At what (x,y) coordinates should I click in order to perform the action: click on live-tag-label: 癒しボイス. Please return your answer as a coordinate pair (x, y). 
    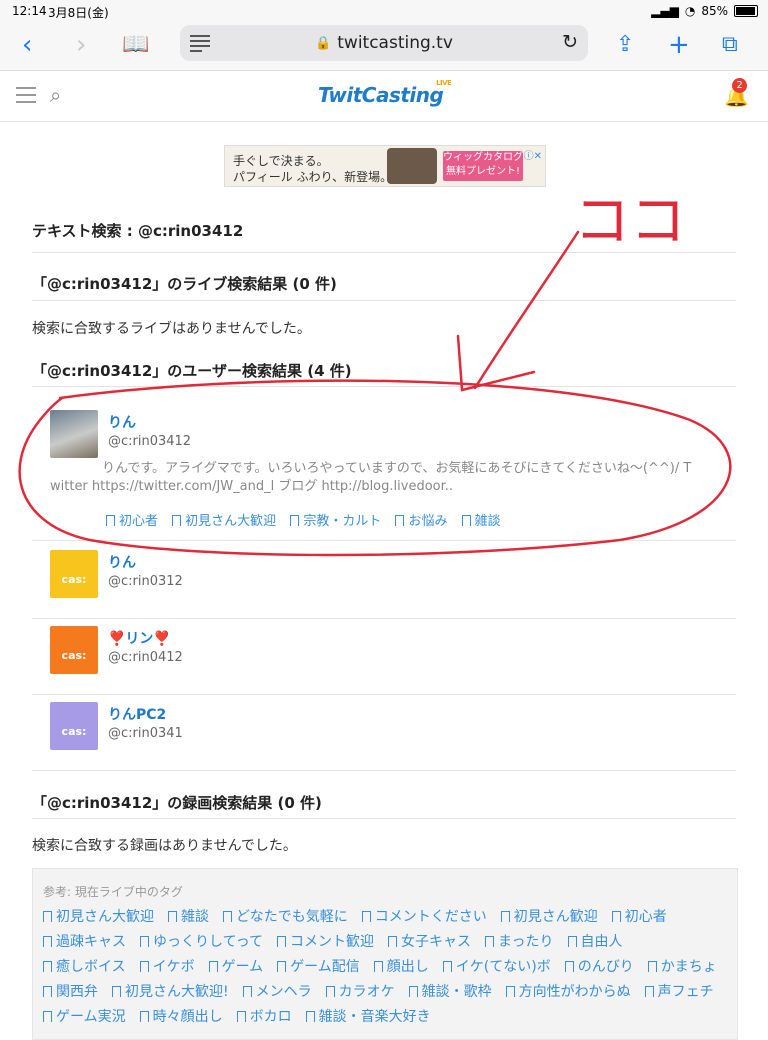
    Looking at the image, I should click on (91, 967).